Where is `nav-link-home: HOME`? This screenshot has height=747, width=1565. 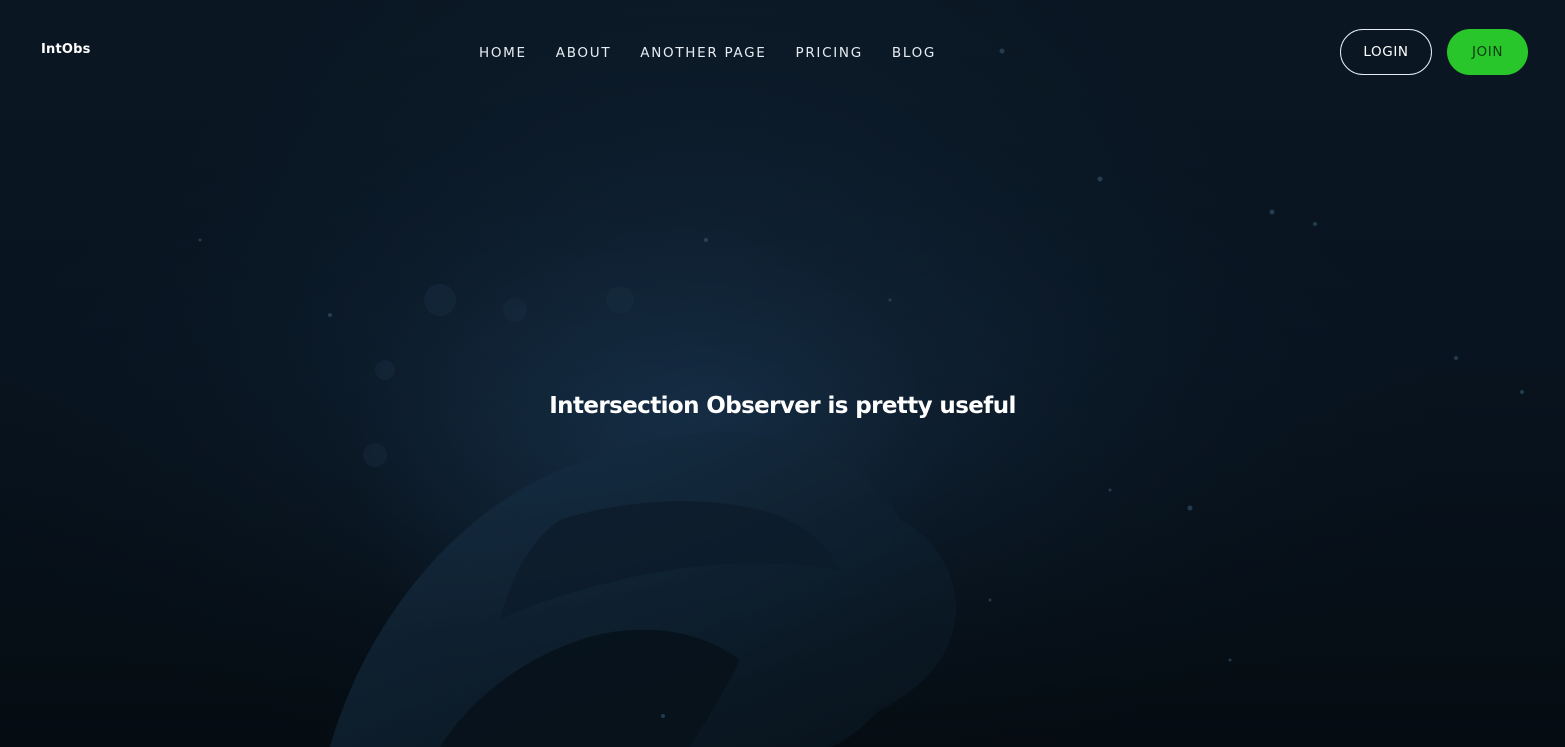
nav-link-home: HOME is located at coordinates (503, 53).